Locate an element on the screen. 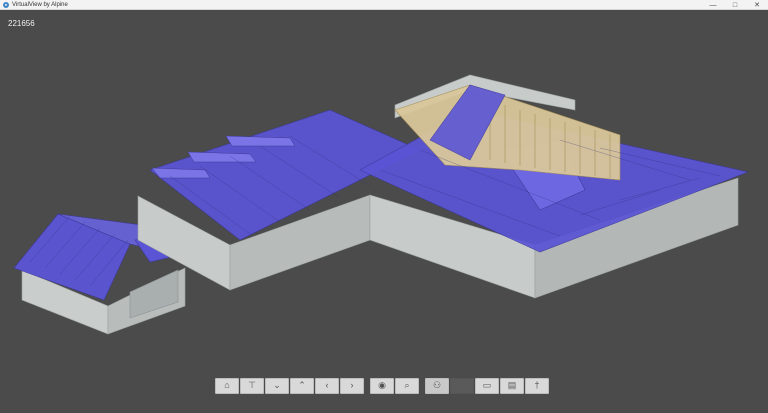 Image resolution: width=768 pixels, height=413 pixels. view-toolbar: ⌂ ⊤ ⌄ ⌃ ‹ › ◉ ⌕ ⚇ ▭ ▤ † is located at coordinates (382, 385).